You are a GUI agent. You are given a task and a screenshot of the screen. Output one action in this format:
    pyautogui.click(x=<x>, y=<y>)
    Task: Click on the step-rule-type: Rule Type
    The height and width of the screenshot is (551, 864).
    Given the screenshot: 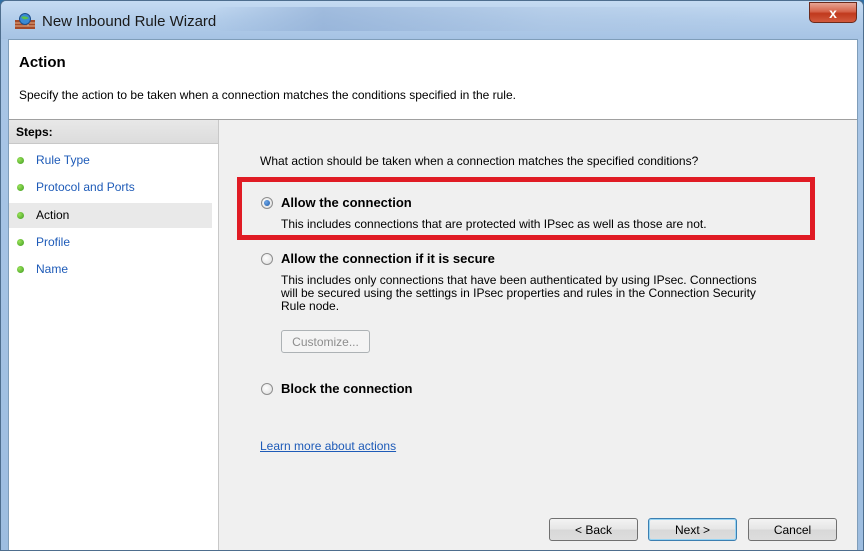 What is the action you would take?
    pyautogui.click(x=110, y=160)
    